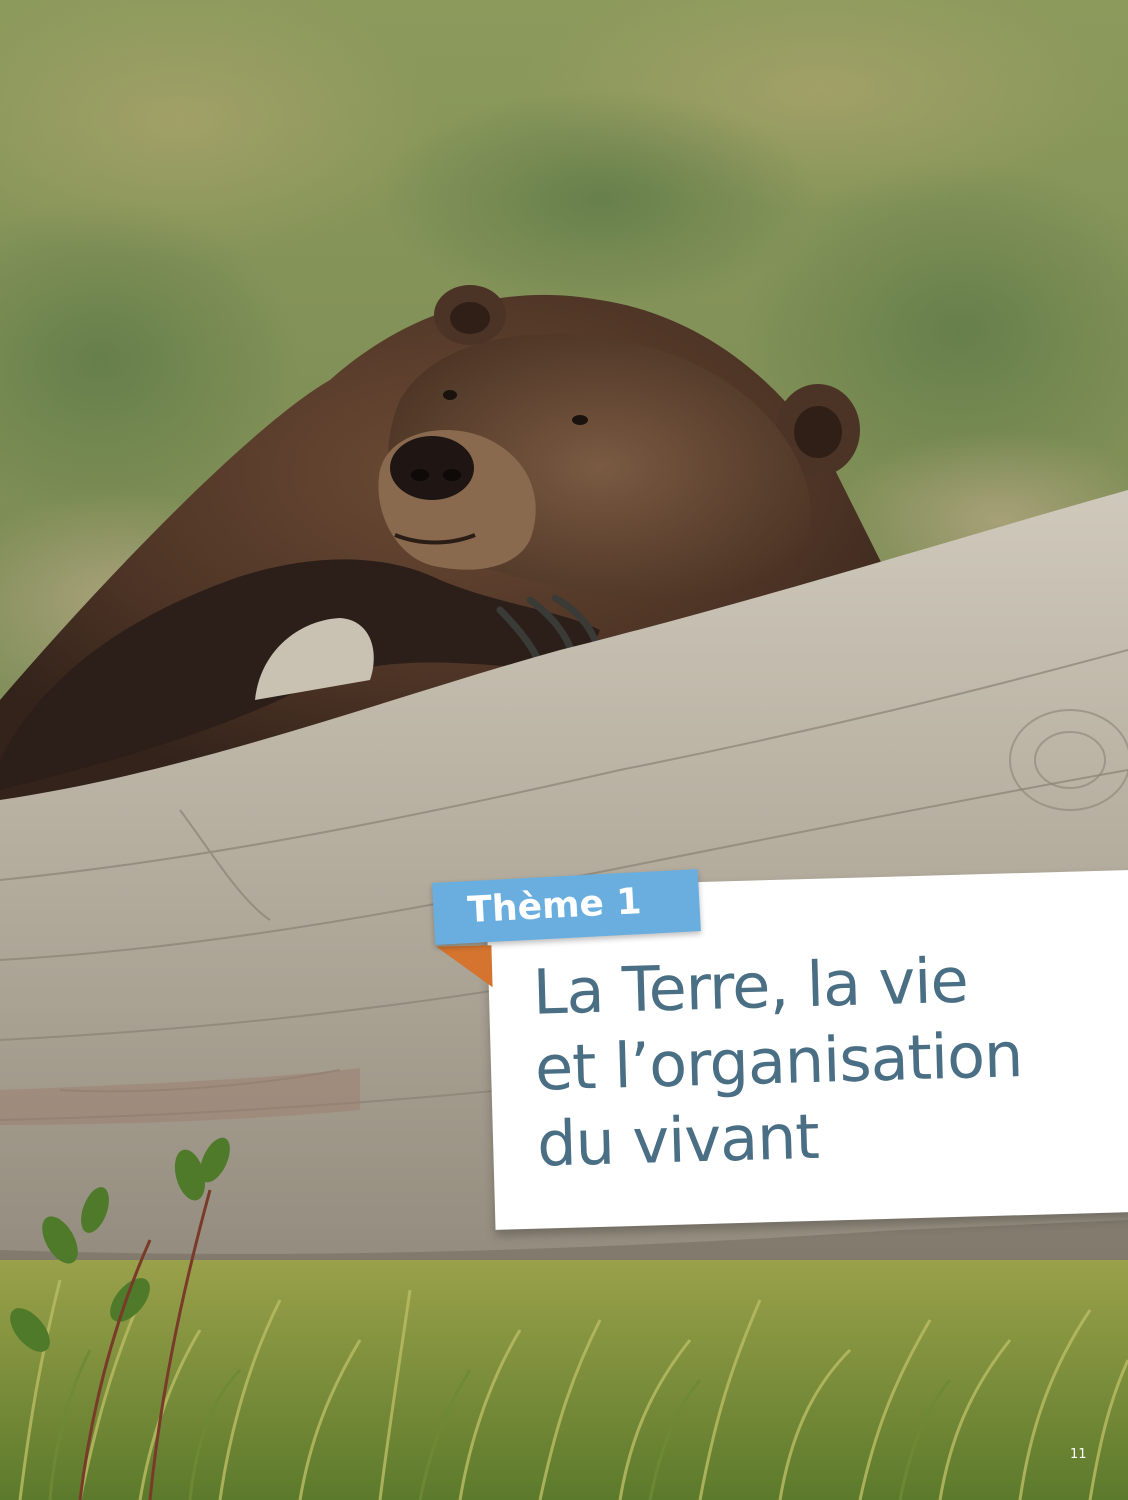 The width and height of the screenshot is (1128, 1500). What do you see at coordinates (1078, 1454) in the screenshot?
I see `page-number: 11` at bounding box center [1078, 1454].